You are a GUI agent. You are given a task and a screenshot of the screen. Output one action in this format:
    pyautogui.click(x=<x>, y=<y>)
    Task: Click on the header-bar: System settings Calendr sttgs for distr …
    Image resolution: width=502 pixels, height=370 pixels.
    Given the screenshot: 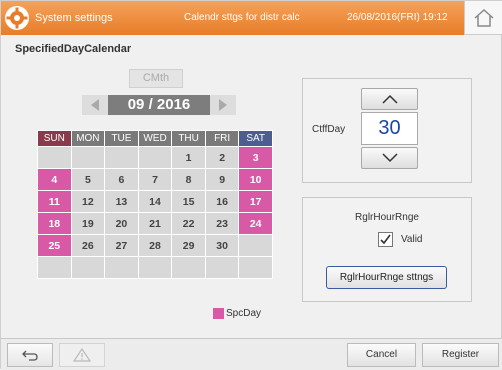 What is the action you would take?
    pyautogui.click(x=251, y=18)
    